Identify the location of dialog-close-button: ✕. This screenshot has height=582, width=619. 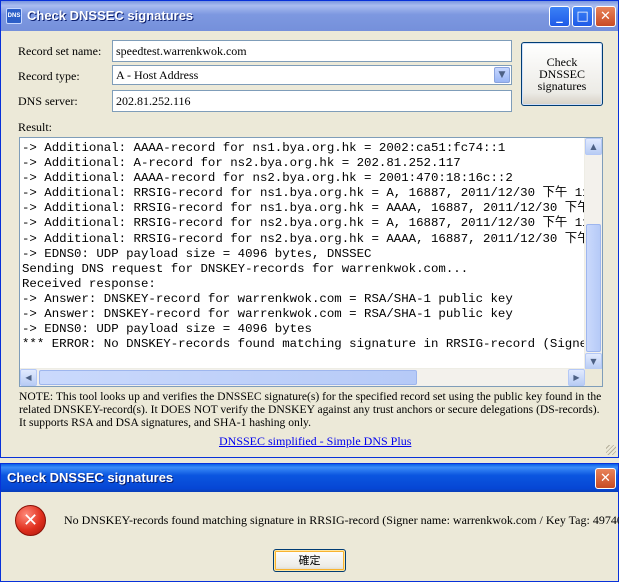
(605, 478).